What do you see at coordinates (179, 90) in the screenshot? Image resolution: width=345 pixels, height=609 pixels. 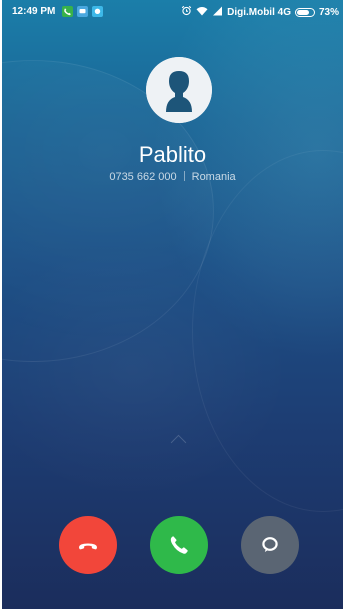 I see `contact-avatar-icon` at bounding box center [179, 90].